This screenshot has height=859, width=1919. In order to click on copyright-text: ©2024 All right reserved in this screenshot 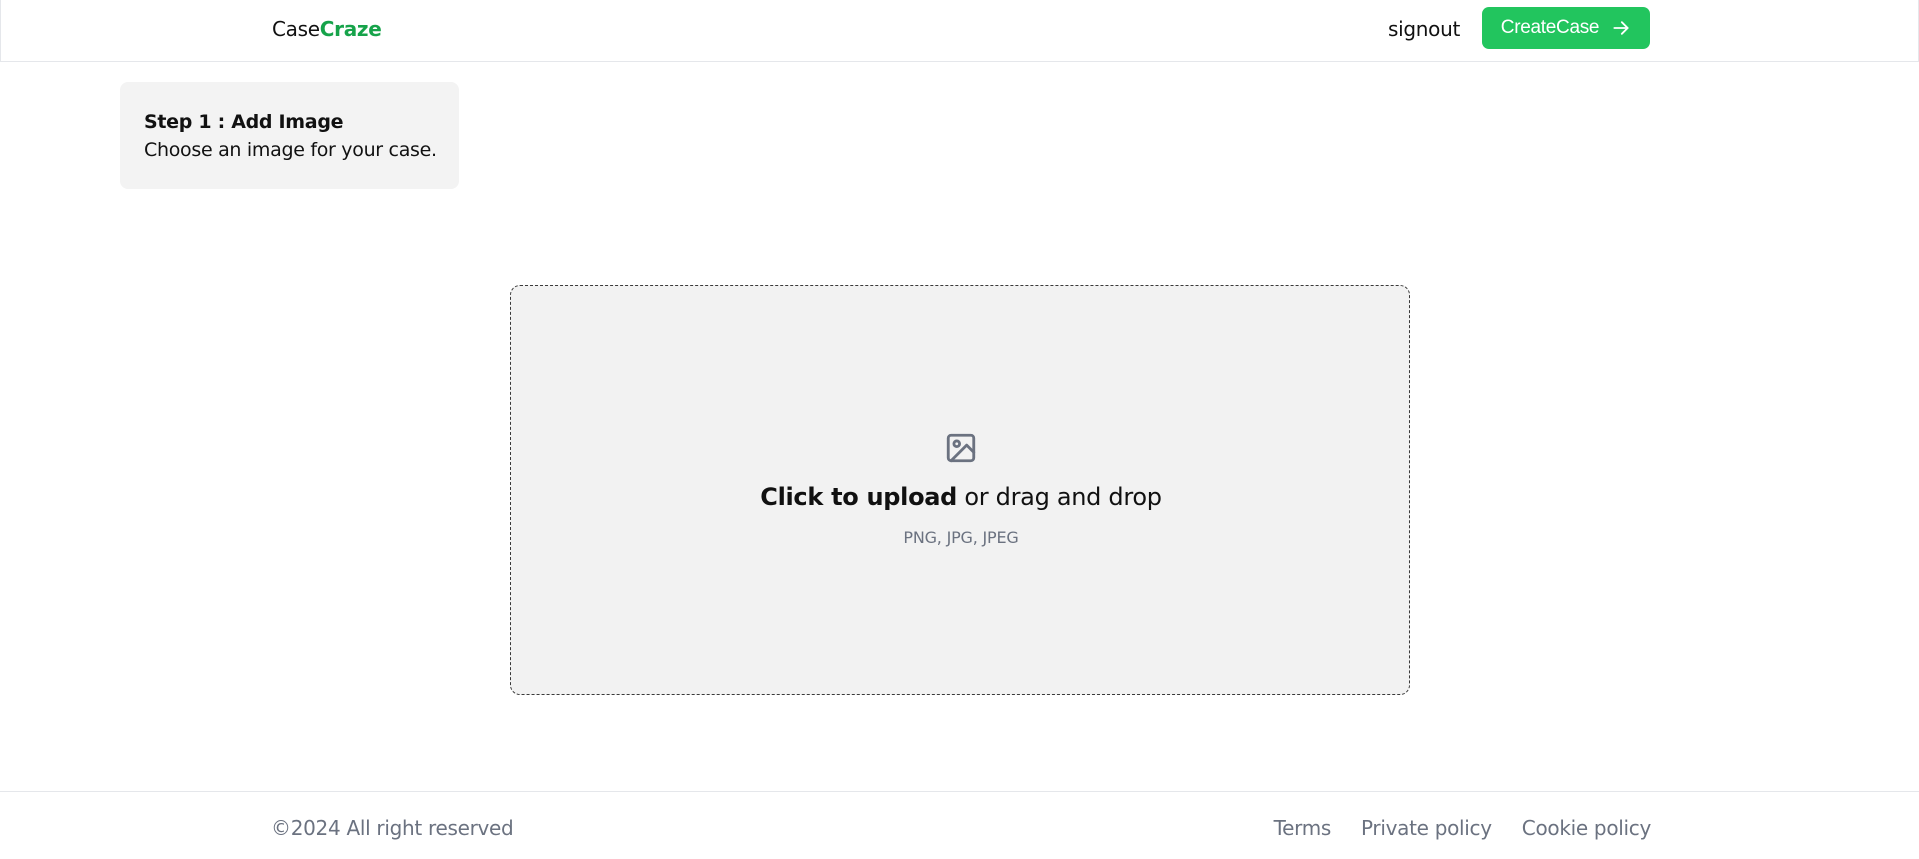, I will do `click(392, 828)`.